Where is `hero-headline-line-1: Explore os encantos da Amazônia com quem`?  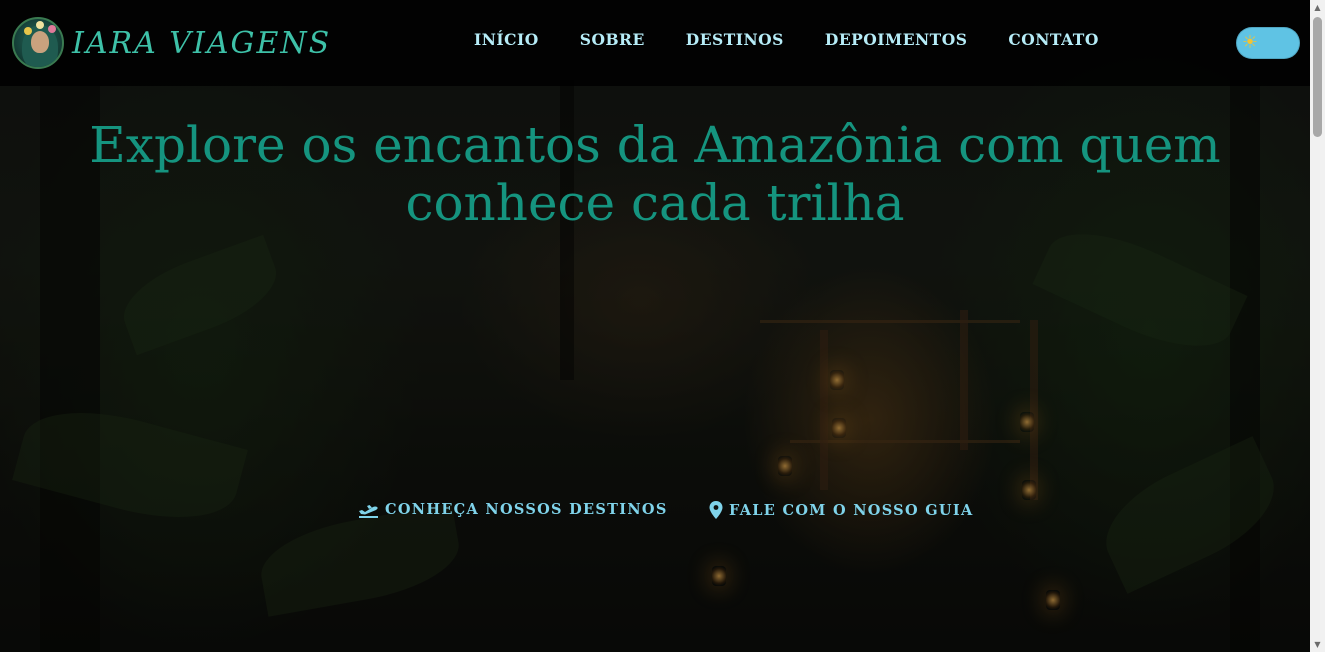
hero-headline-line-1: Explore os encantos da Amazônia com quem is located at coordinates (655, 145).